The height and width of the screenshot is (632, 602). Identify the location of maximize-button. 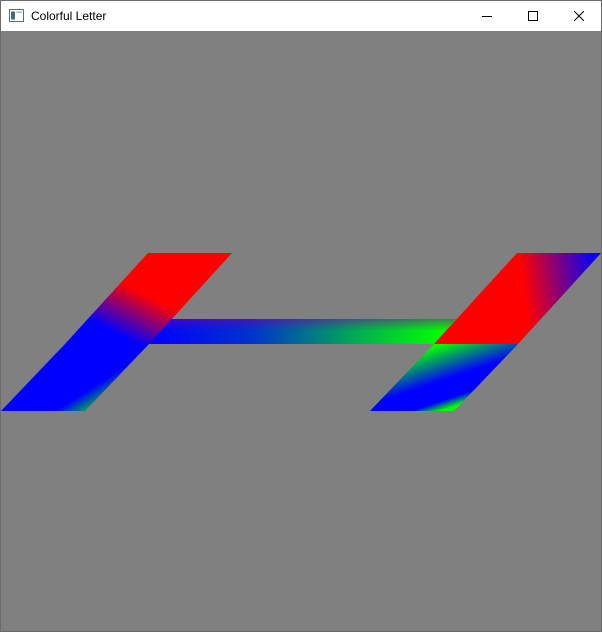
(533, 16).